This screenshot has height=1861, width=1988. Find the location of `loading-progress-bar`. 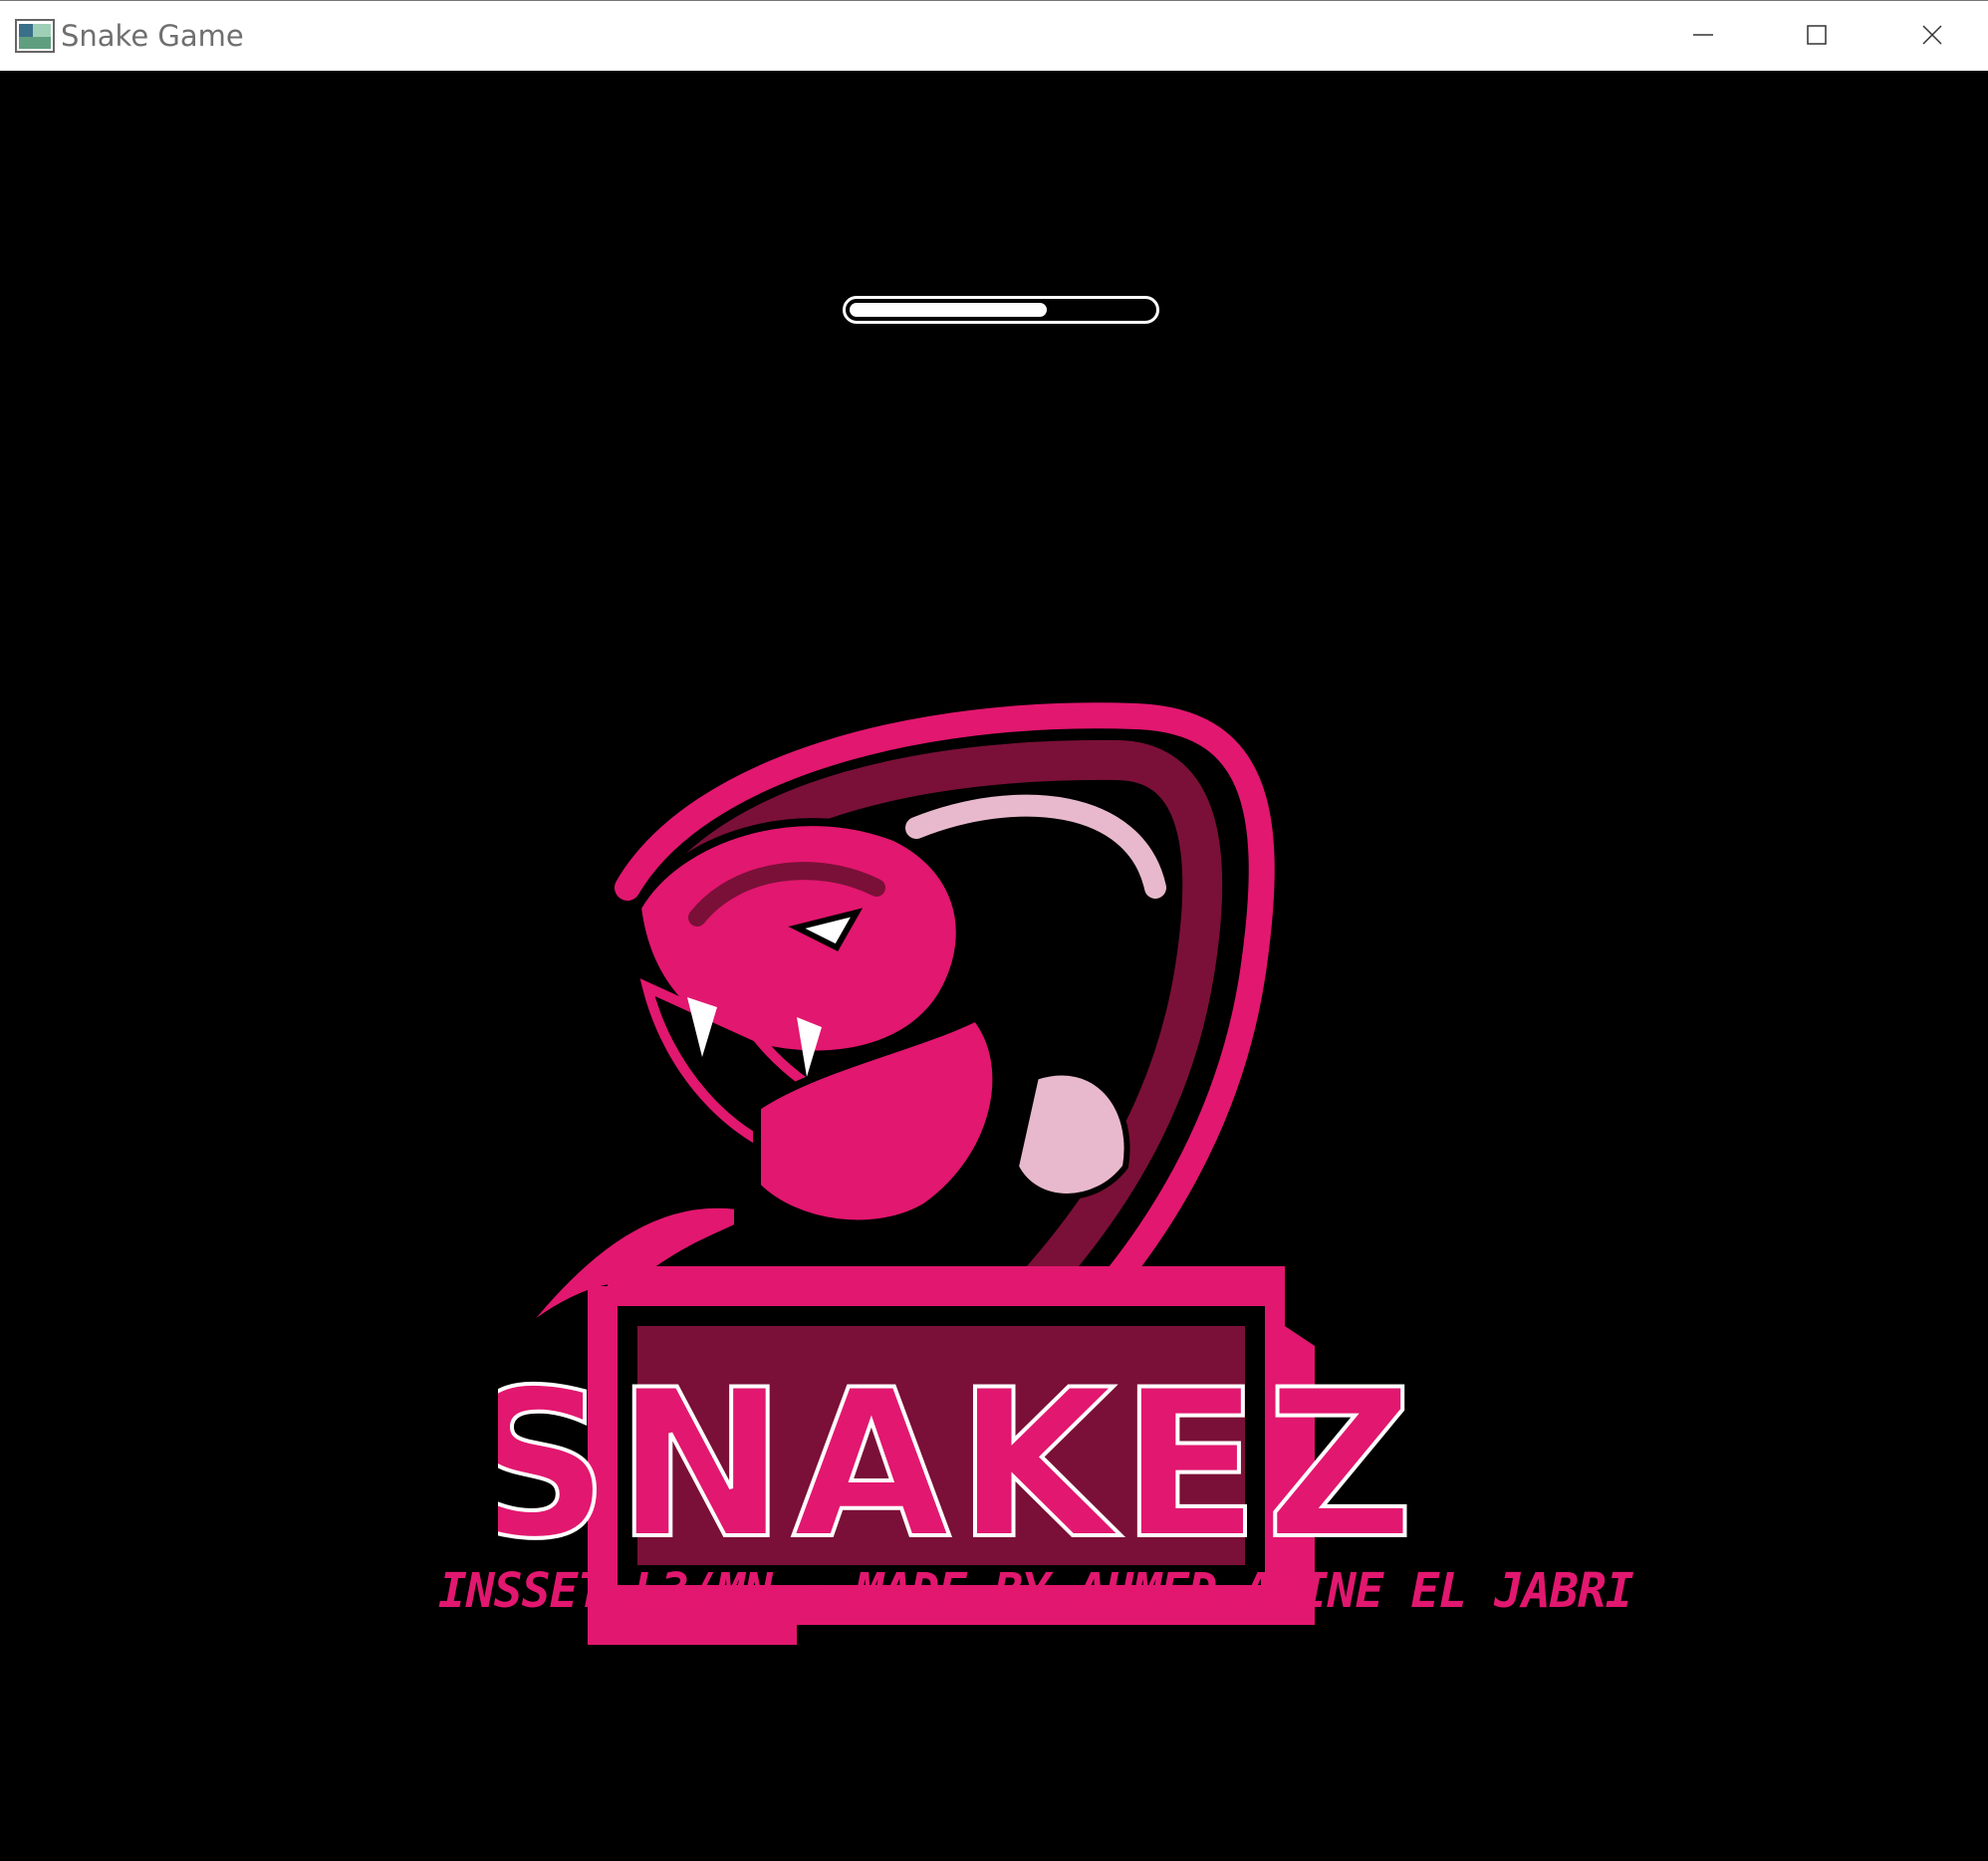

loading-progress-bar is located at coordinates (1001, 310).